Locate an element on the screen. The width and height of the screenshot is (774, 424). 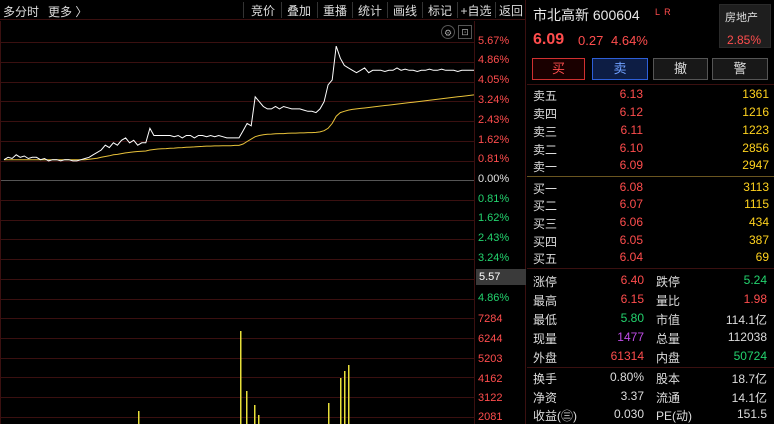
lr-badge: L R is located at coordinates (663, 12).